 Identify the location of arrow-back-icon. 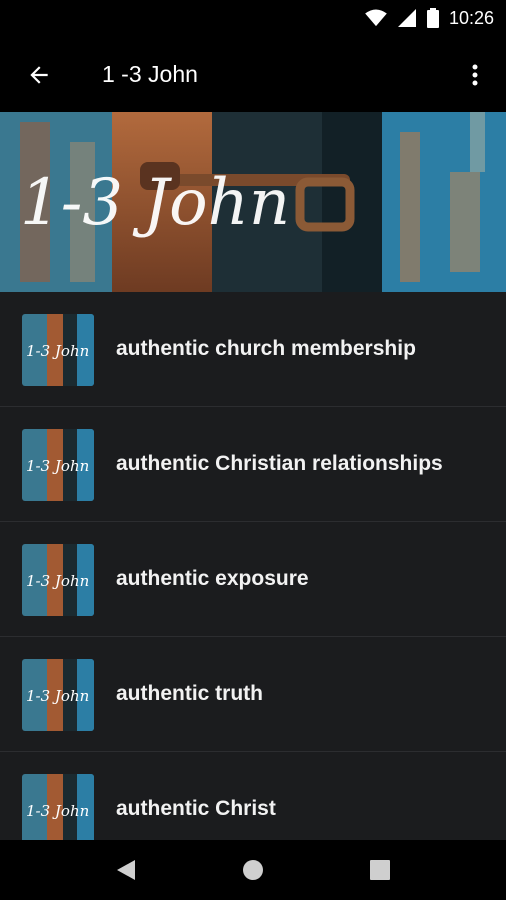
(39, 75).